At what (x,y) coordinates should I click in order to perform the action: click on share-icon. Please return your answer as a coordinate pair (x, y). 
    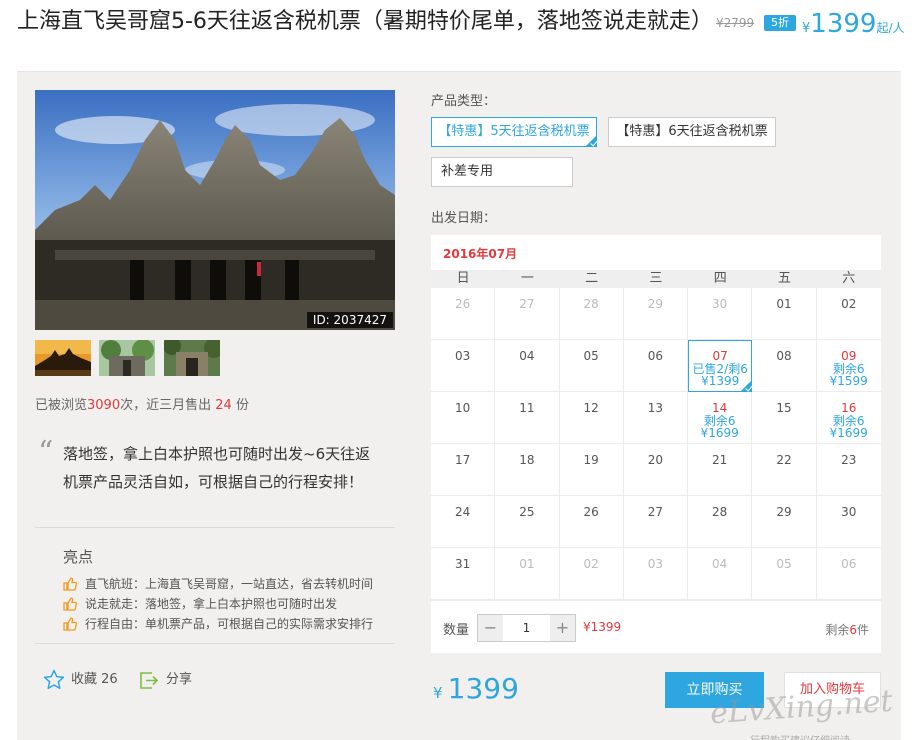
    Looking at the image, I should click on (149, 680).